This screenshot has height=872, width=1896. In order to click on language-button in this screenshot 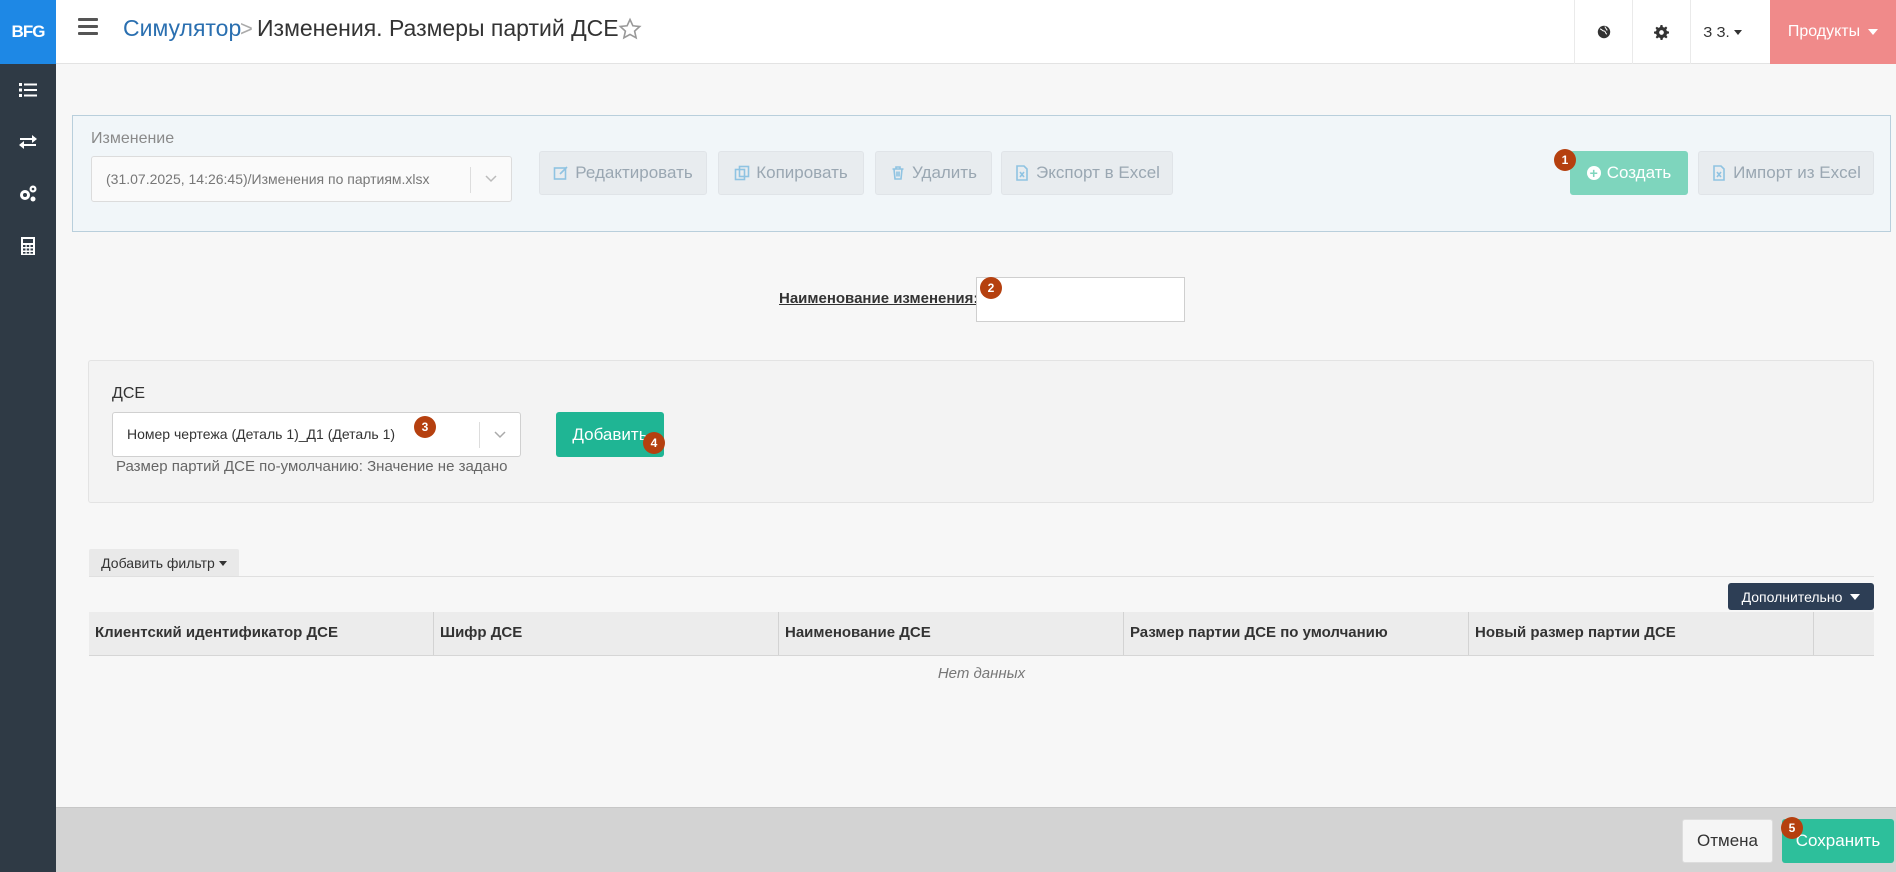, I will do `click(1603, 32)`.